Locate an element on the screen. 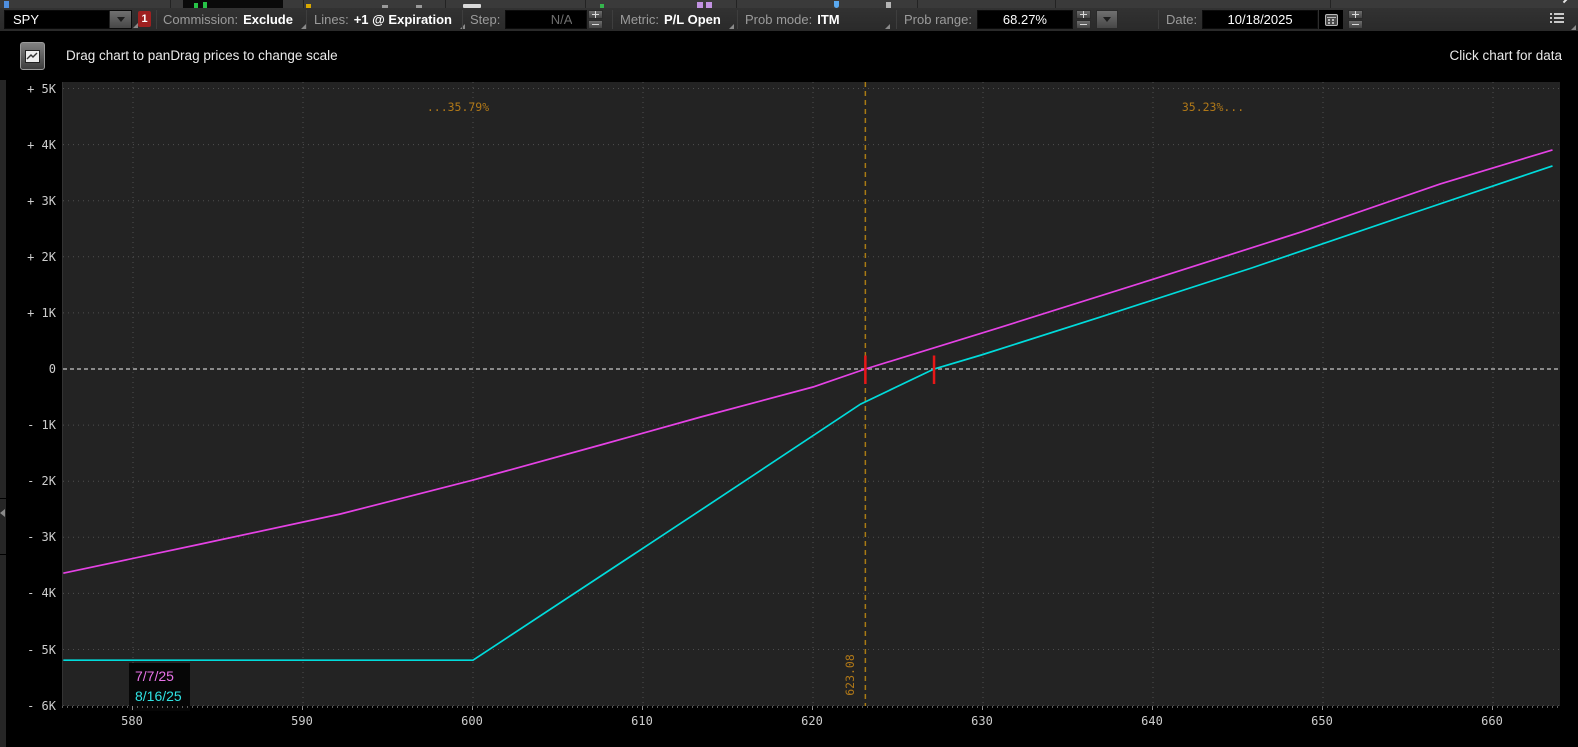 Image resolution: width=1578 pixels, height=747 pixels. clipped-fold-icon is located at coordinates (1567, 2).